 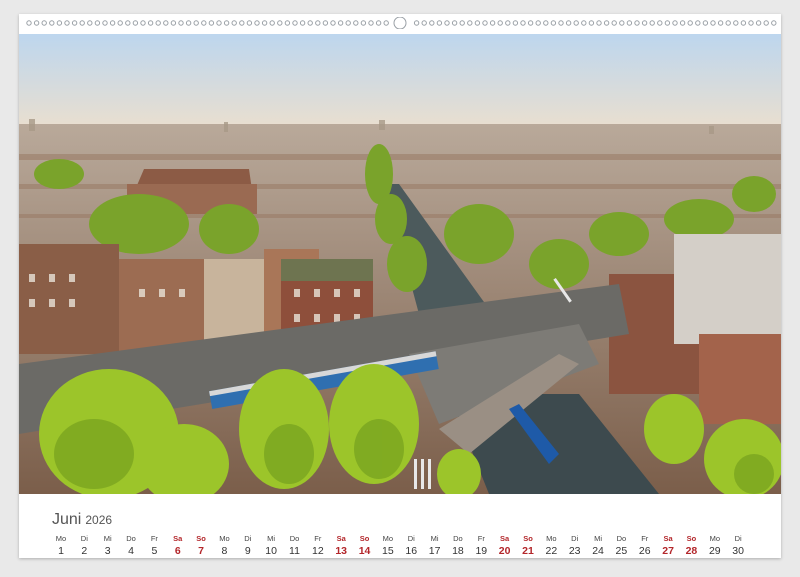 What do you see at coordinates (154, 551) in the screenshot?
I see `day-number: 5` at bounding box center [154, 551].